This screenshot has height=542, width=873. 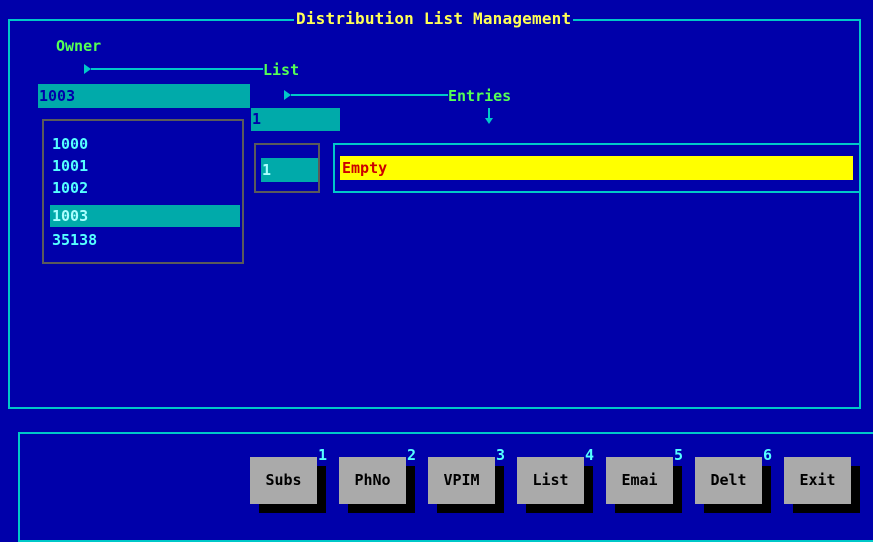 What do you see at coordinates (501, 455) in the screenshot?
I see `vpim-hotkey: 3` at bounding box center [501, 455].